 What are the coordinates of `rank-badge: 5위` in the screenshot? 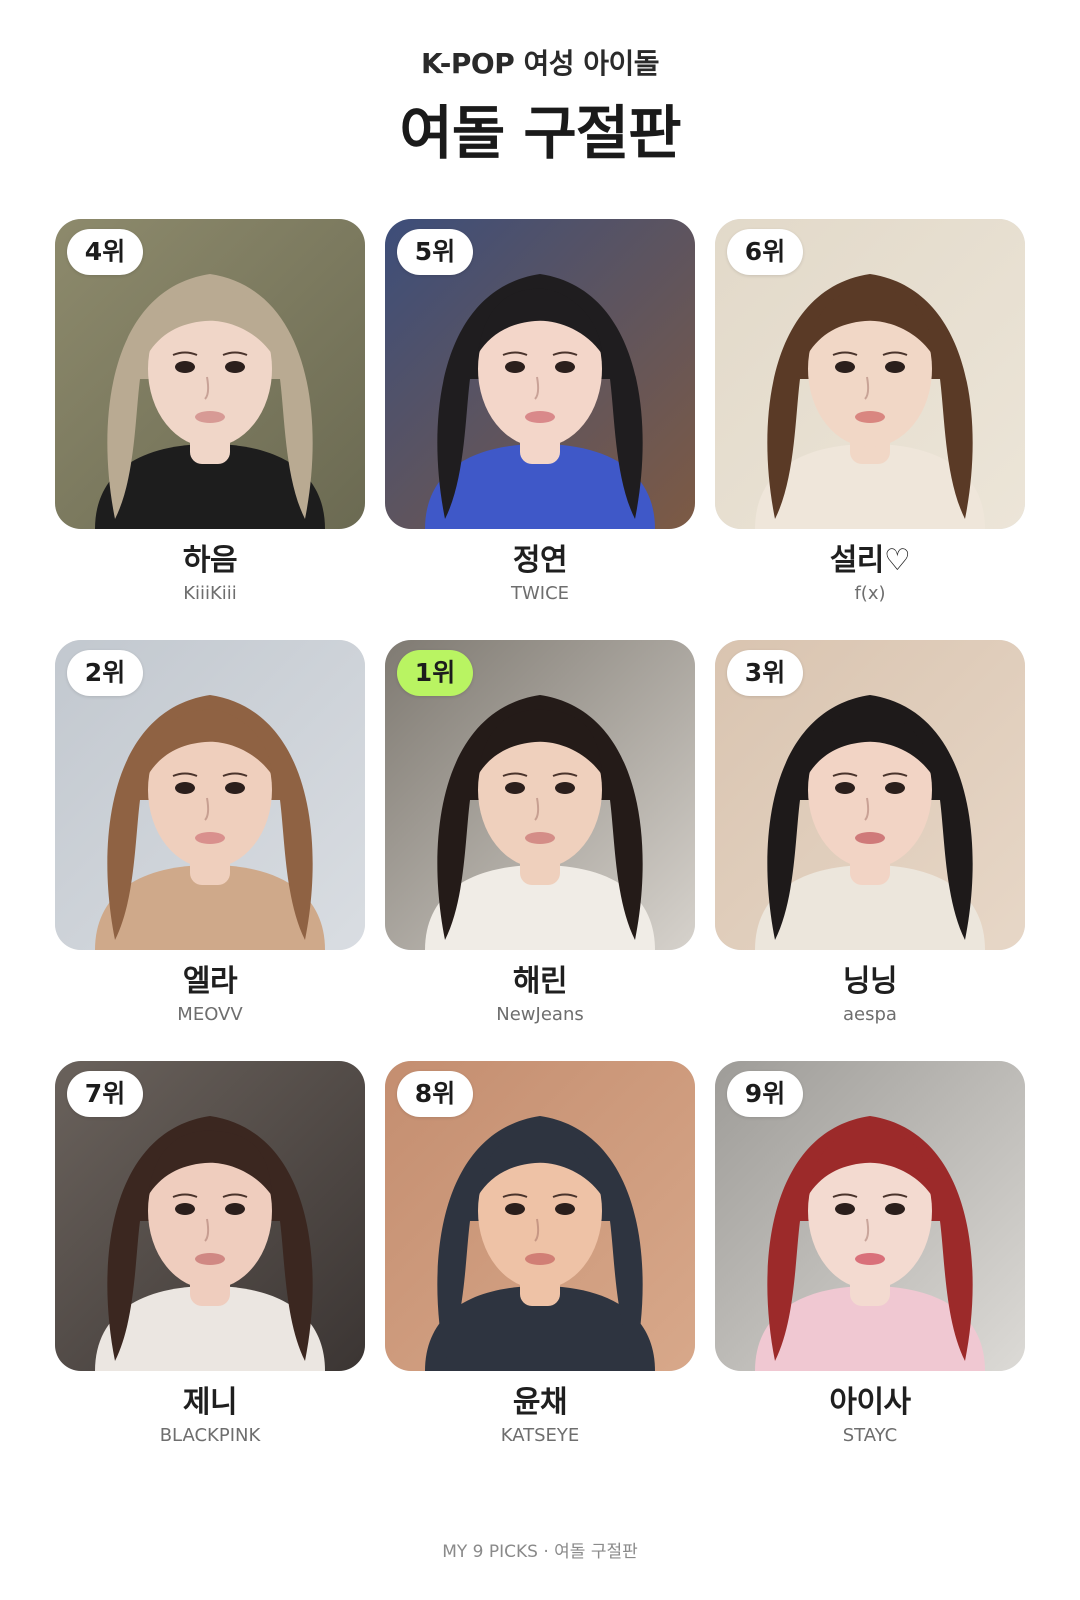 It's located at (435, 252).